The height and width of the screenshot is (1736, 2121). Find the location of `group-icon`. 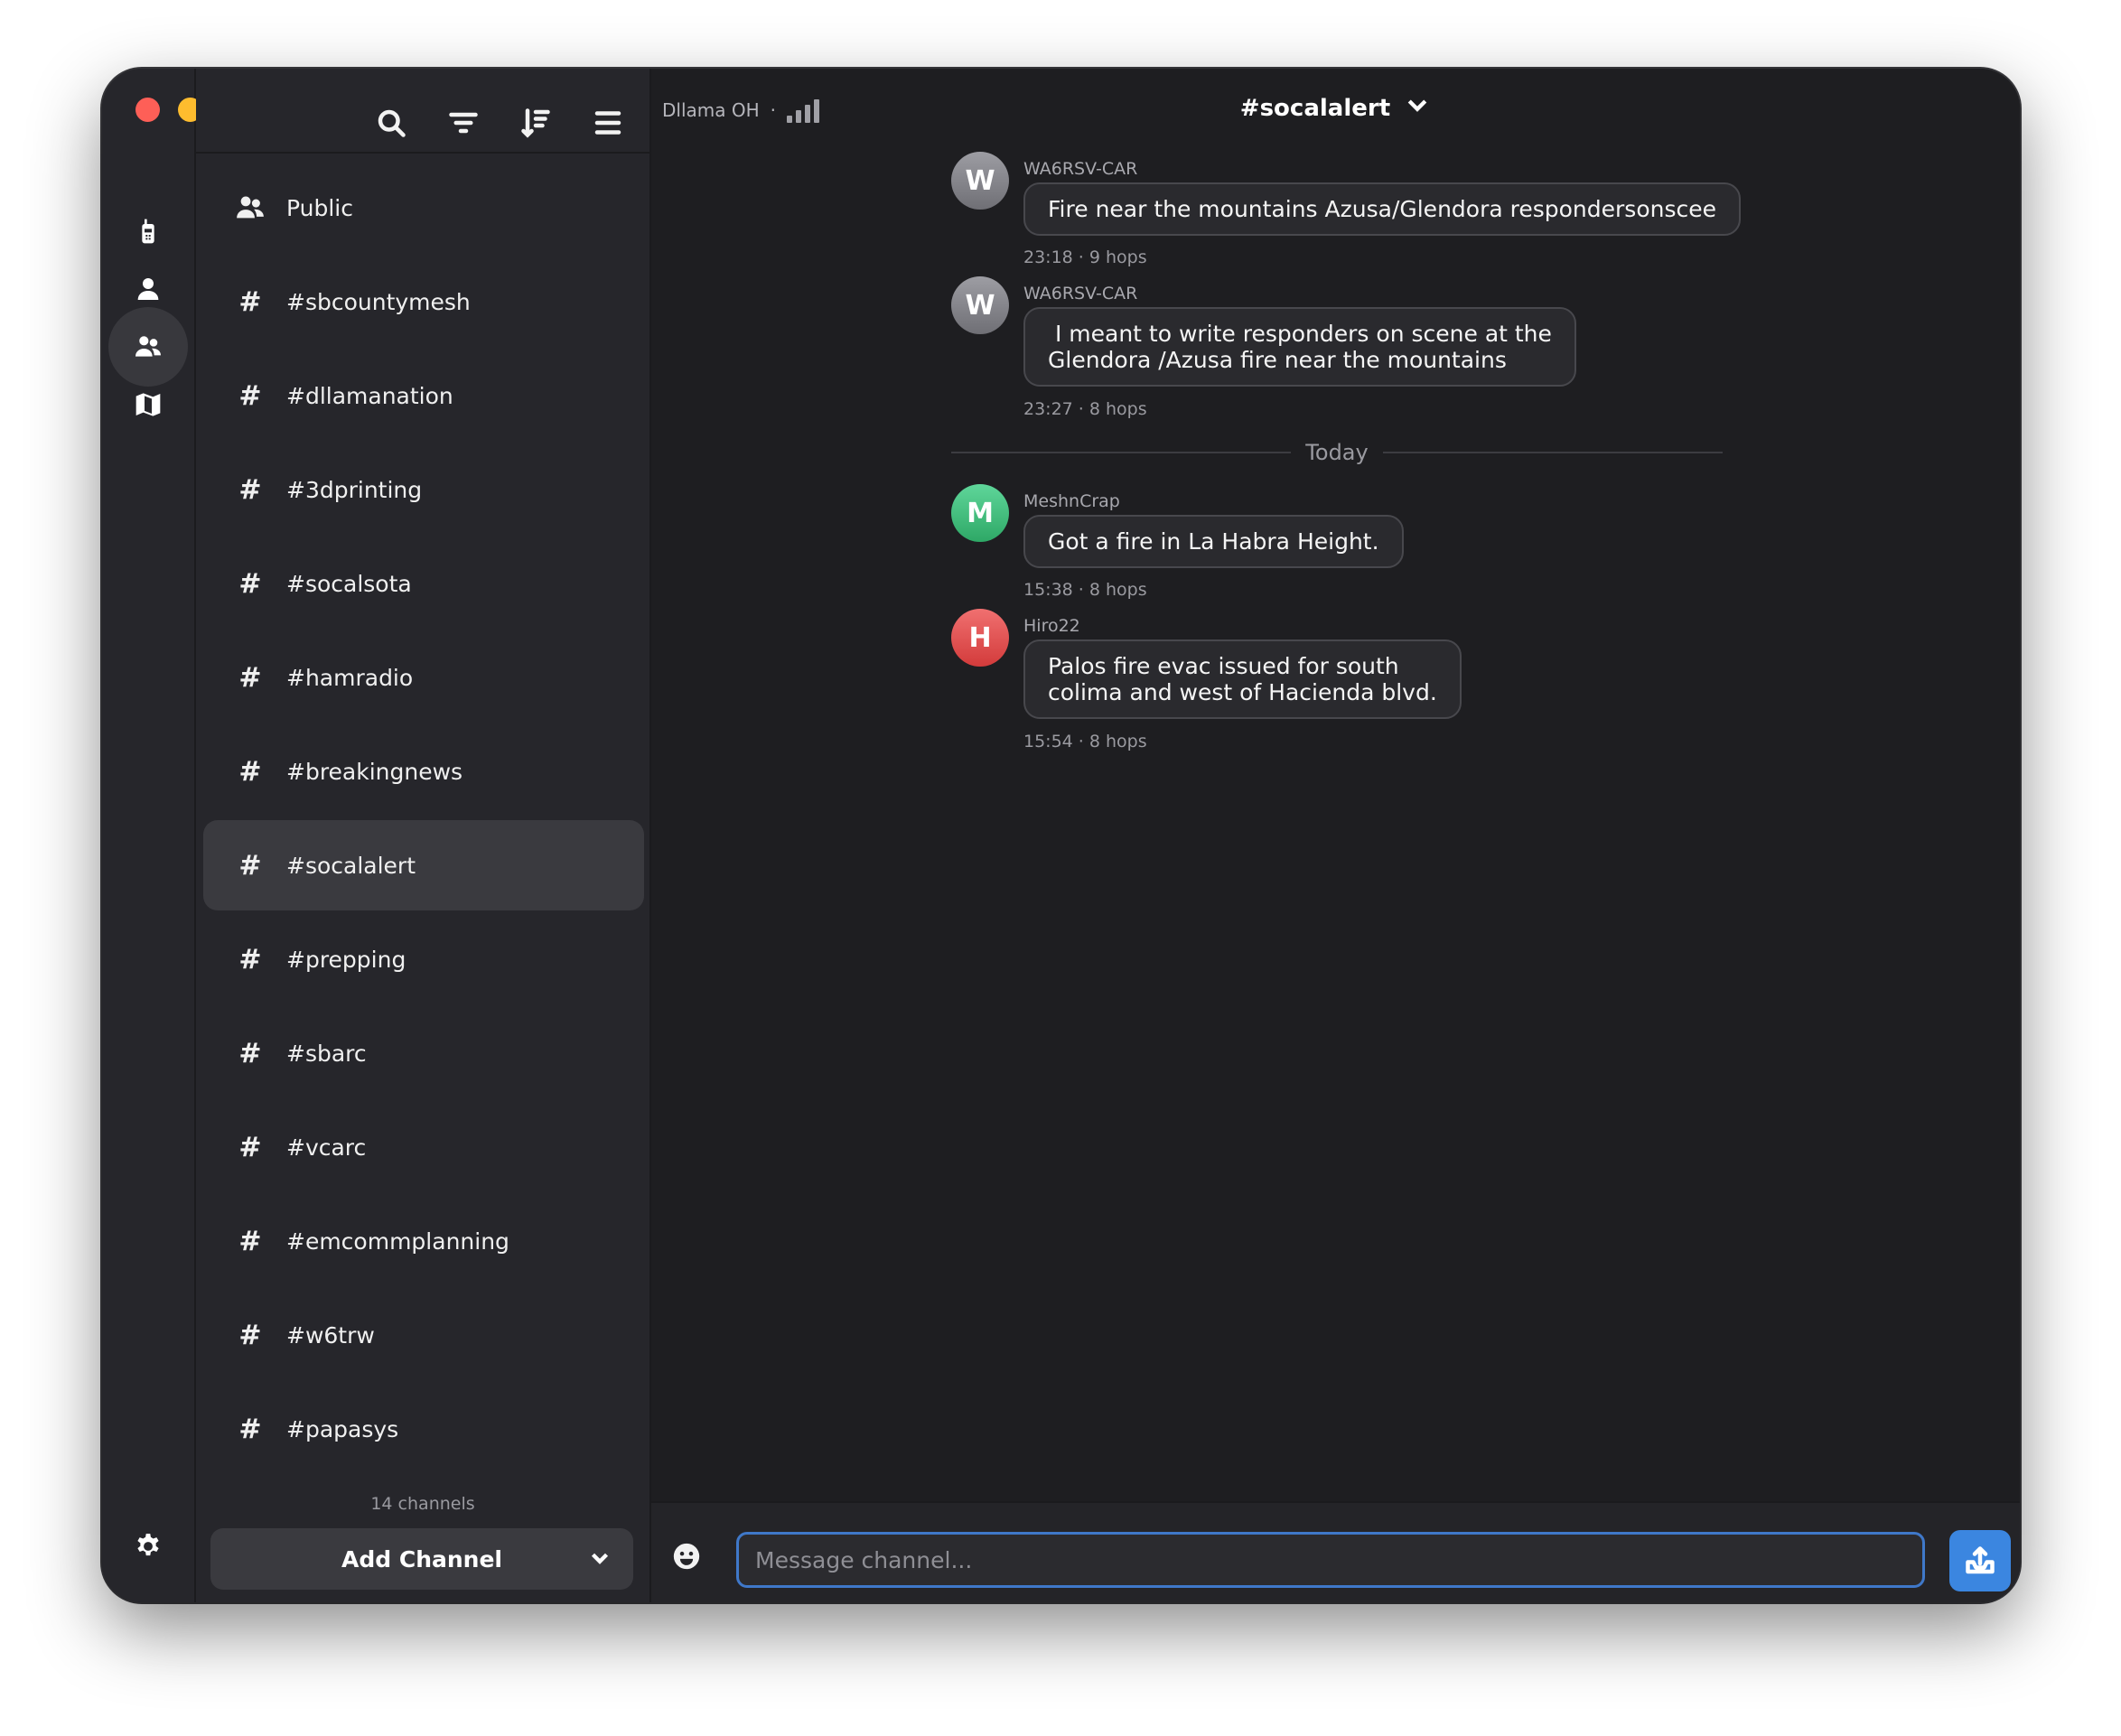

group-icon is located at coordinates (250, 207).